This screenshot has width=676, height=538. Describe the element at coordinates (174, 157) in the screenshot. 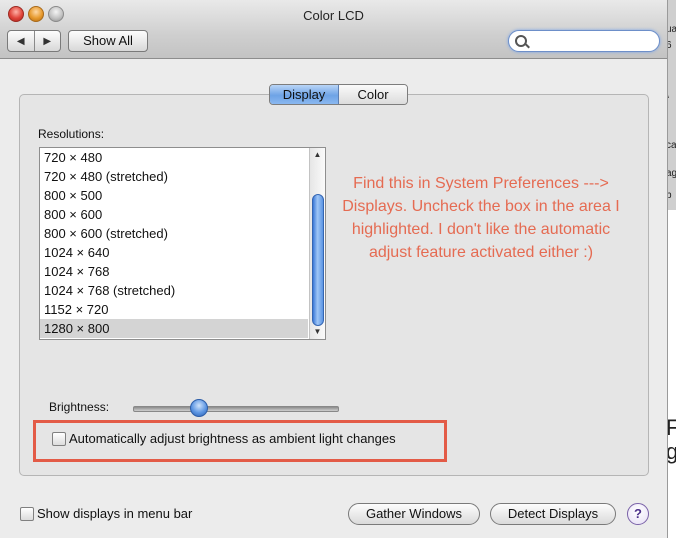

I see `resolution-item: 720 × 480` at that location.